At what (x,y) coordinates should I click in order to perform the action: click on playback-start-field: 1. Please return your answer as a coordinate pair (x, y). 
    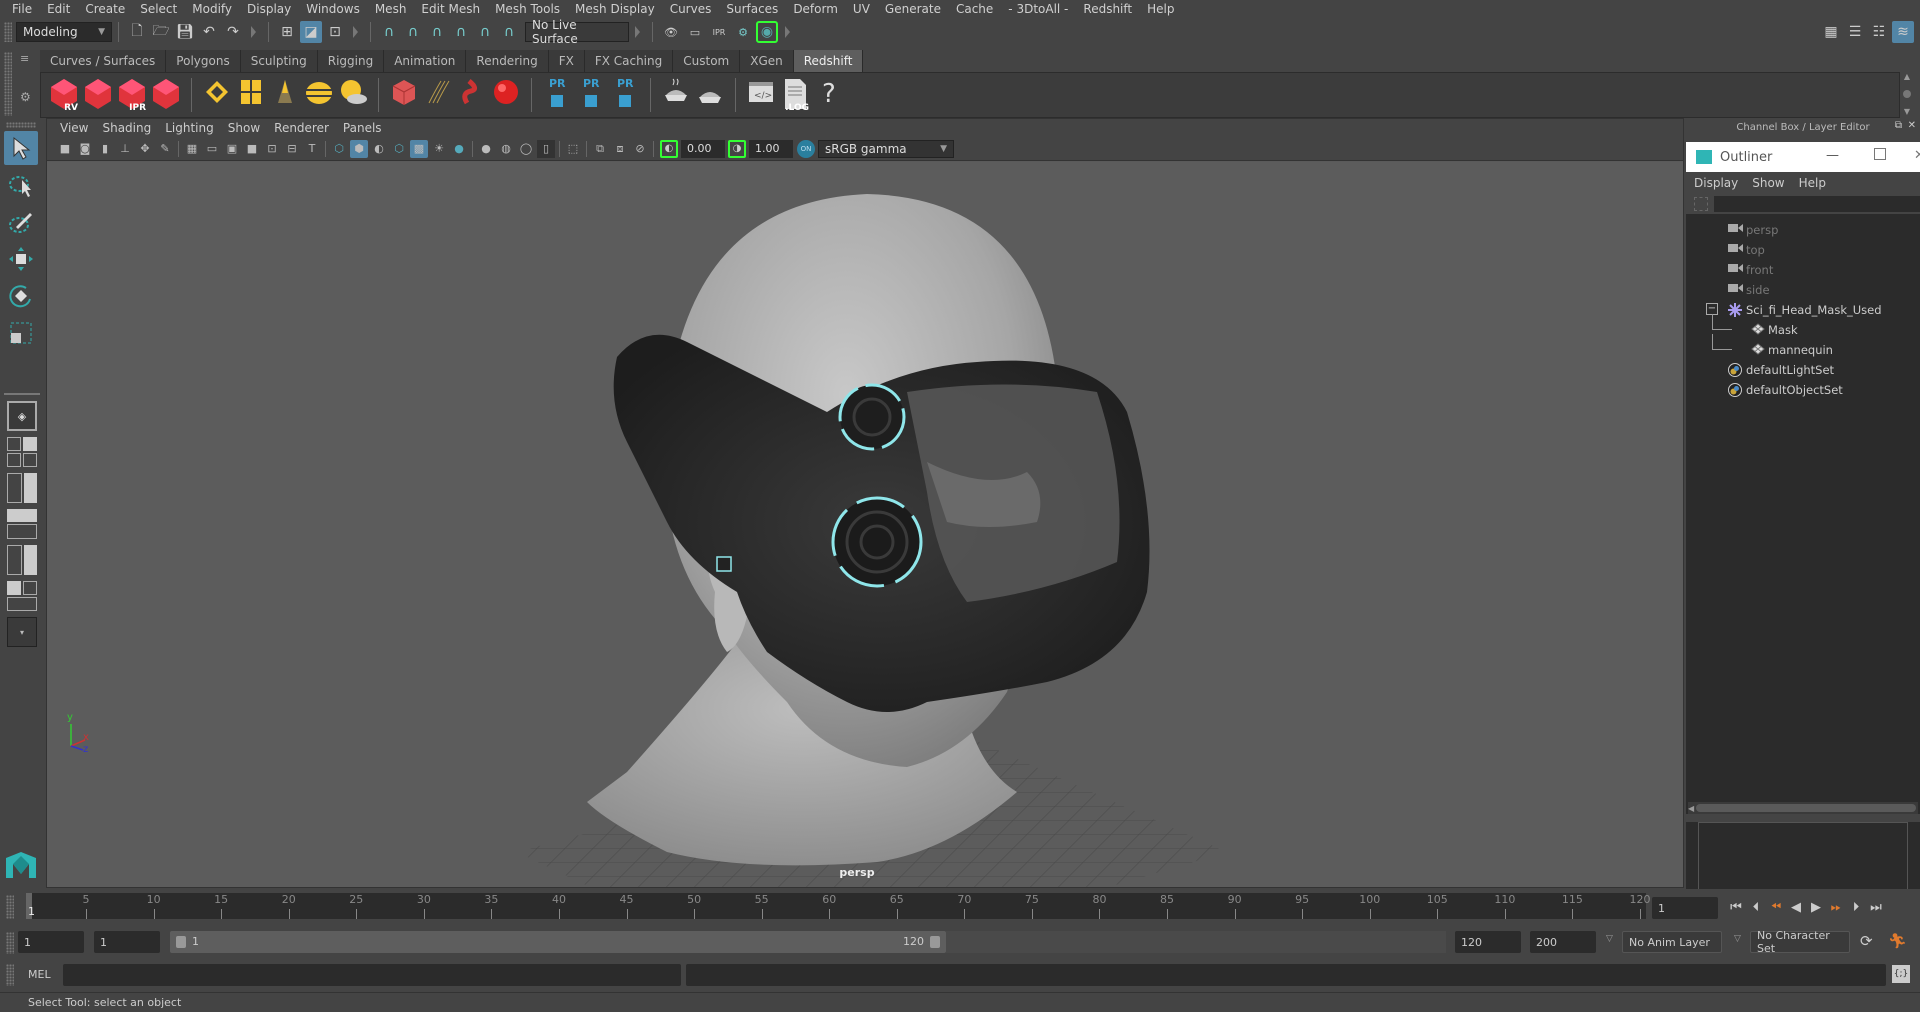
    Looking at the image, I should click on (127, 942).